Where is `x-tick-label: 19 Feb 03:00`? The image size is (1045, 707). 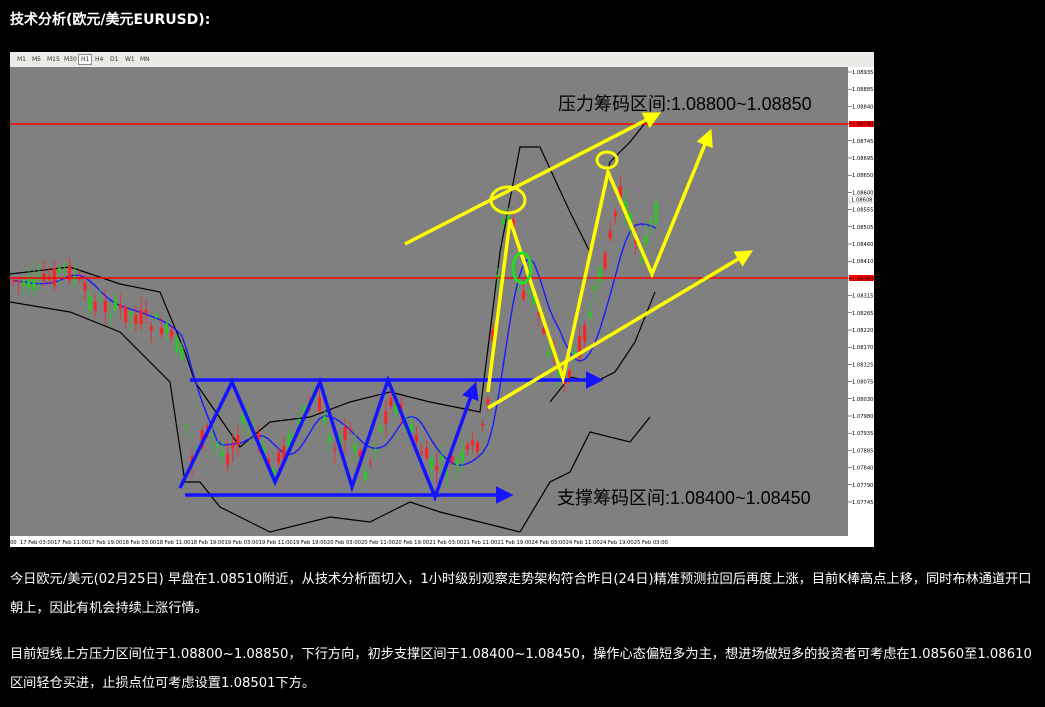
x-tick-label: 19 Feb 03:00 is located at coordinates (242, 543).